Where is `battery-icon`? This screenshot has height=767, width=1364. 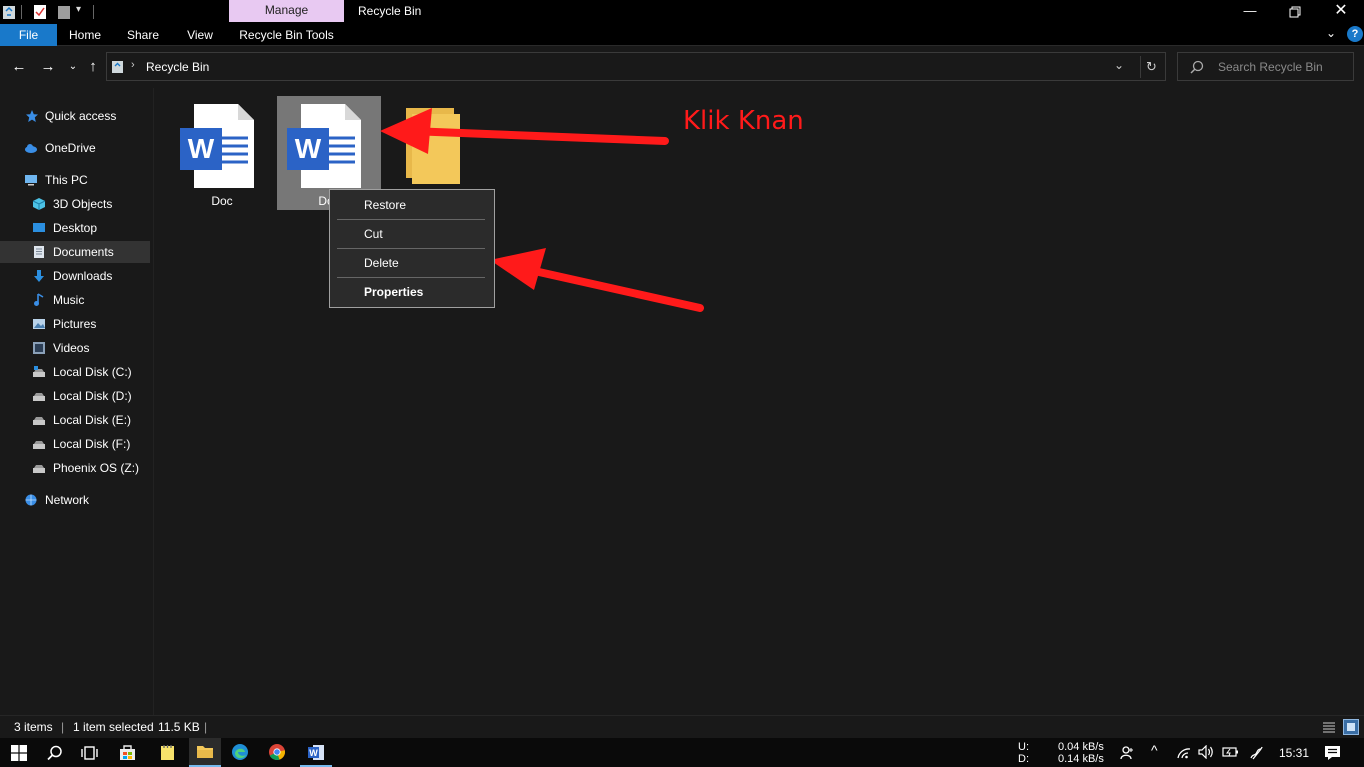 battery-icon is located at coordinates (1230, 752).